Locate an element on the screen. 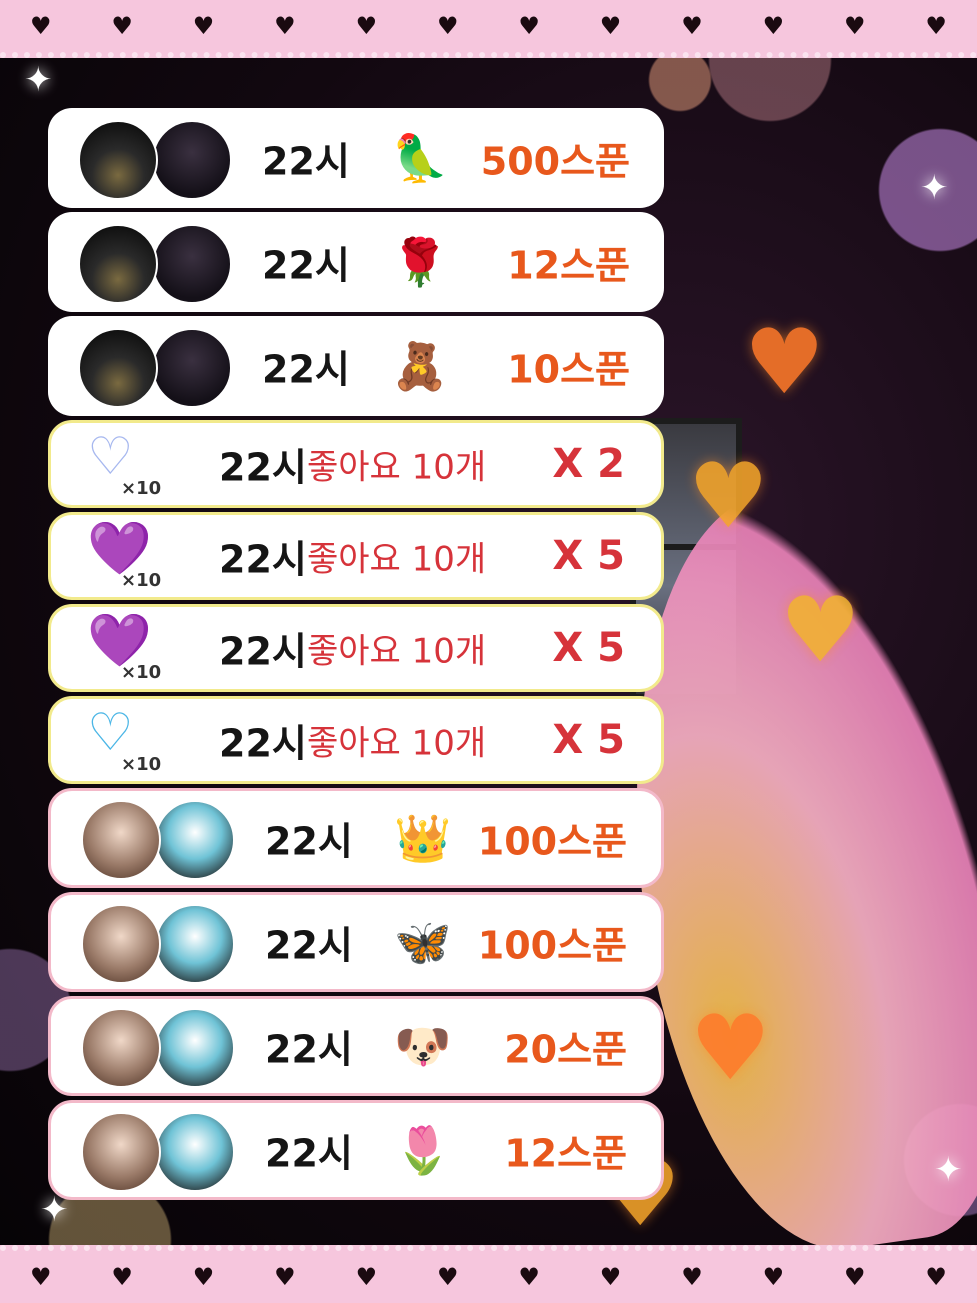 The height and width of the screenshot is (1303, 977). gift-row: 22시 👑 100스푼 is located at coordinates (356, 838).